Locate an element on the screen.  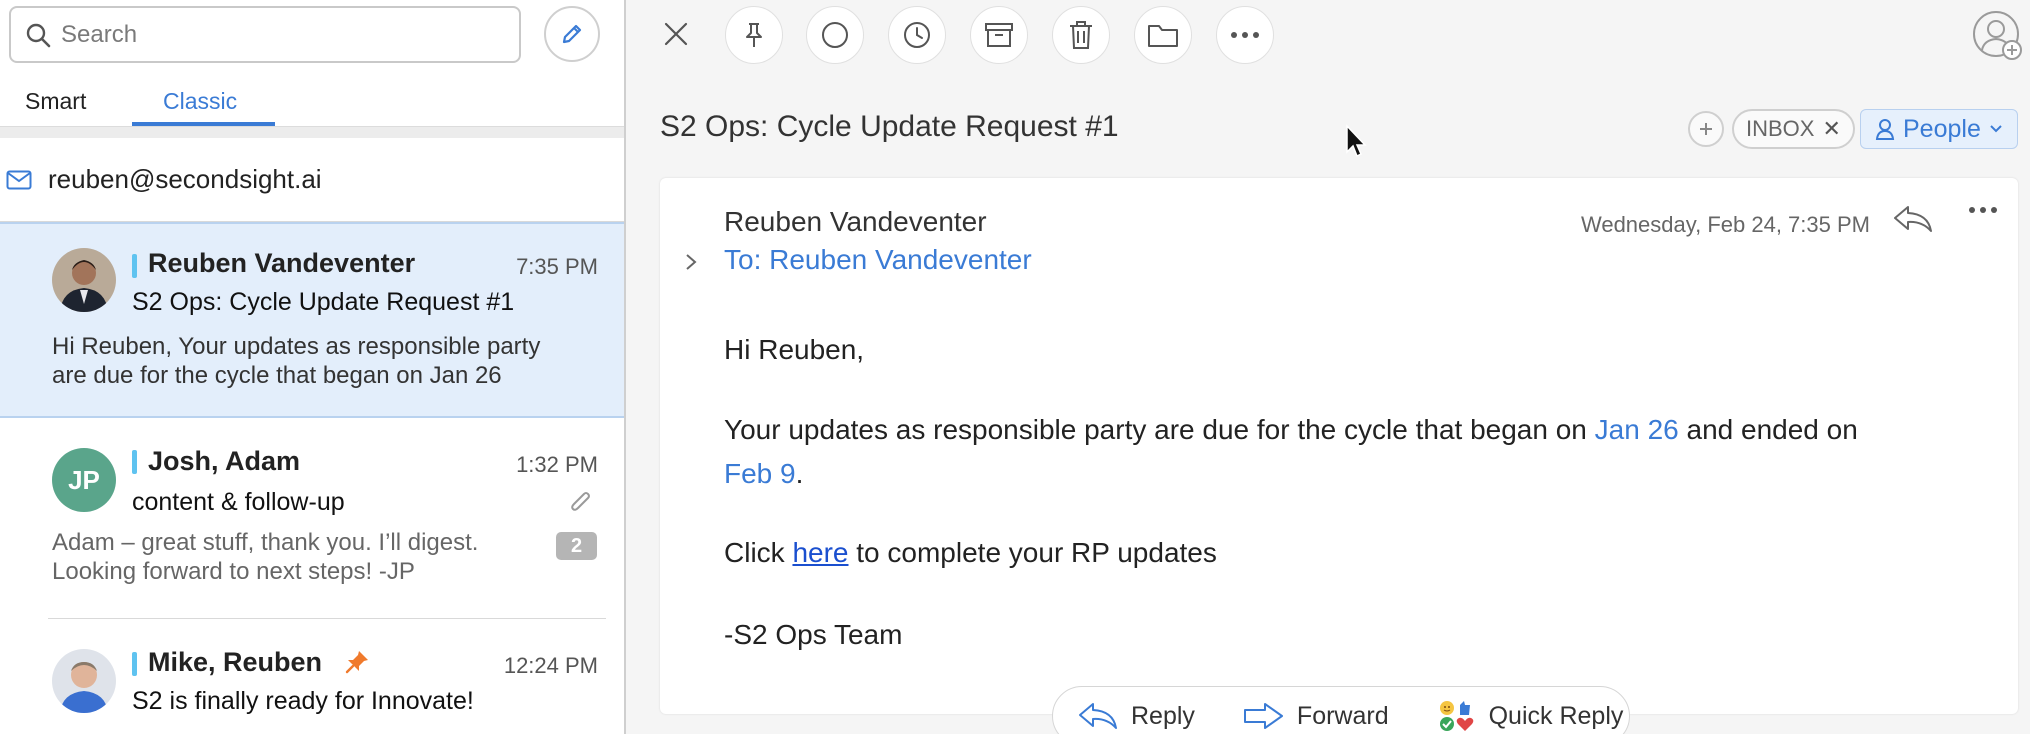
thread-count-badge: 2 is located at coordinates (576, 546).